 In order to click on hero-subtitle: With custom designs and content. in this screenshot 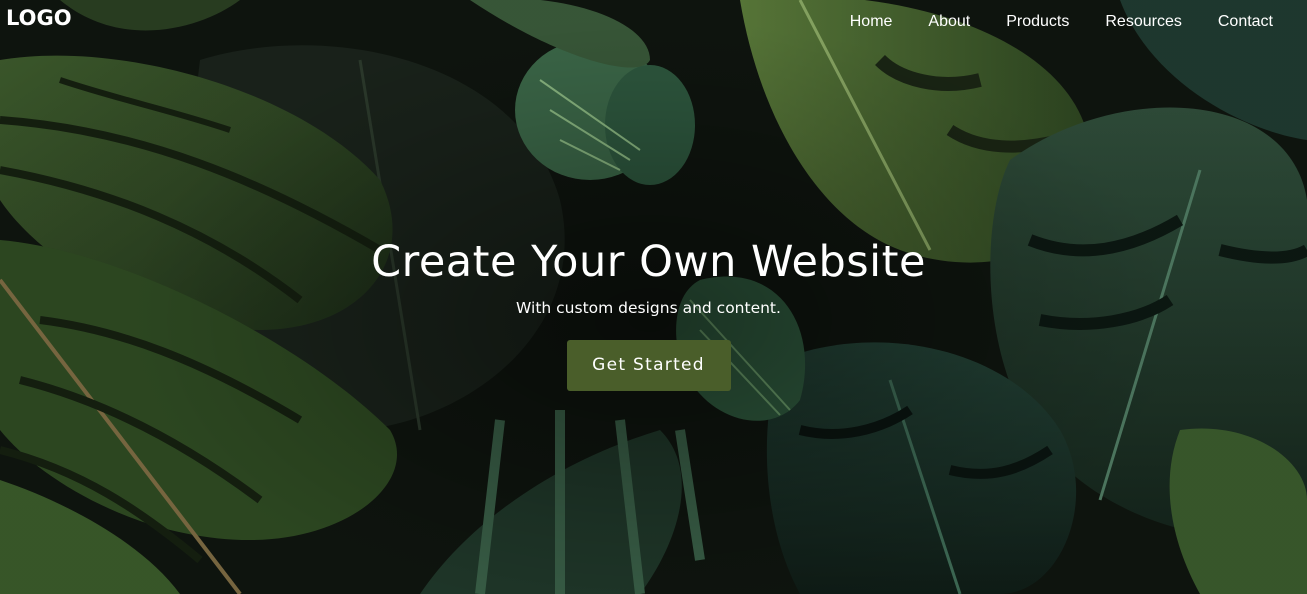, I will do `click(648, 308)`.